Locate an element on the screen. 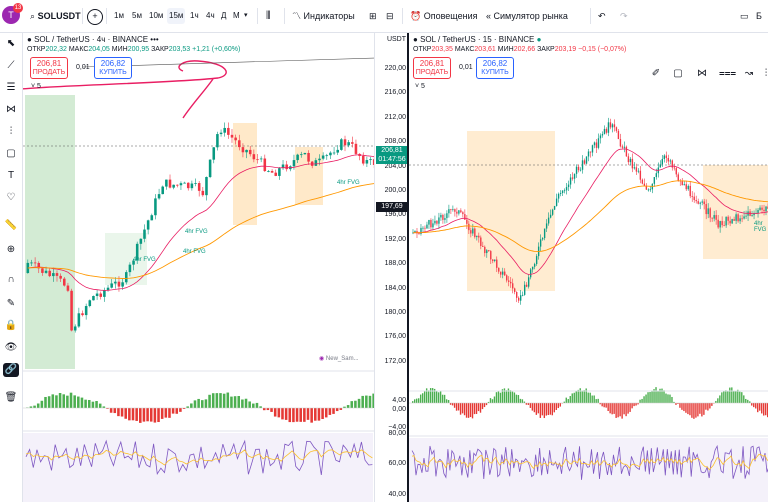 This screenshot has width=768, height=502. text-icon: T is located at coordinates (11, 176).